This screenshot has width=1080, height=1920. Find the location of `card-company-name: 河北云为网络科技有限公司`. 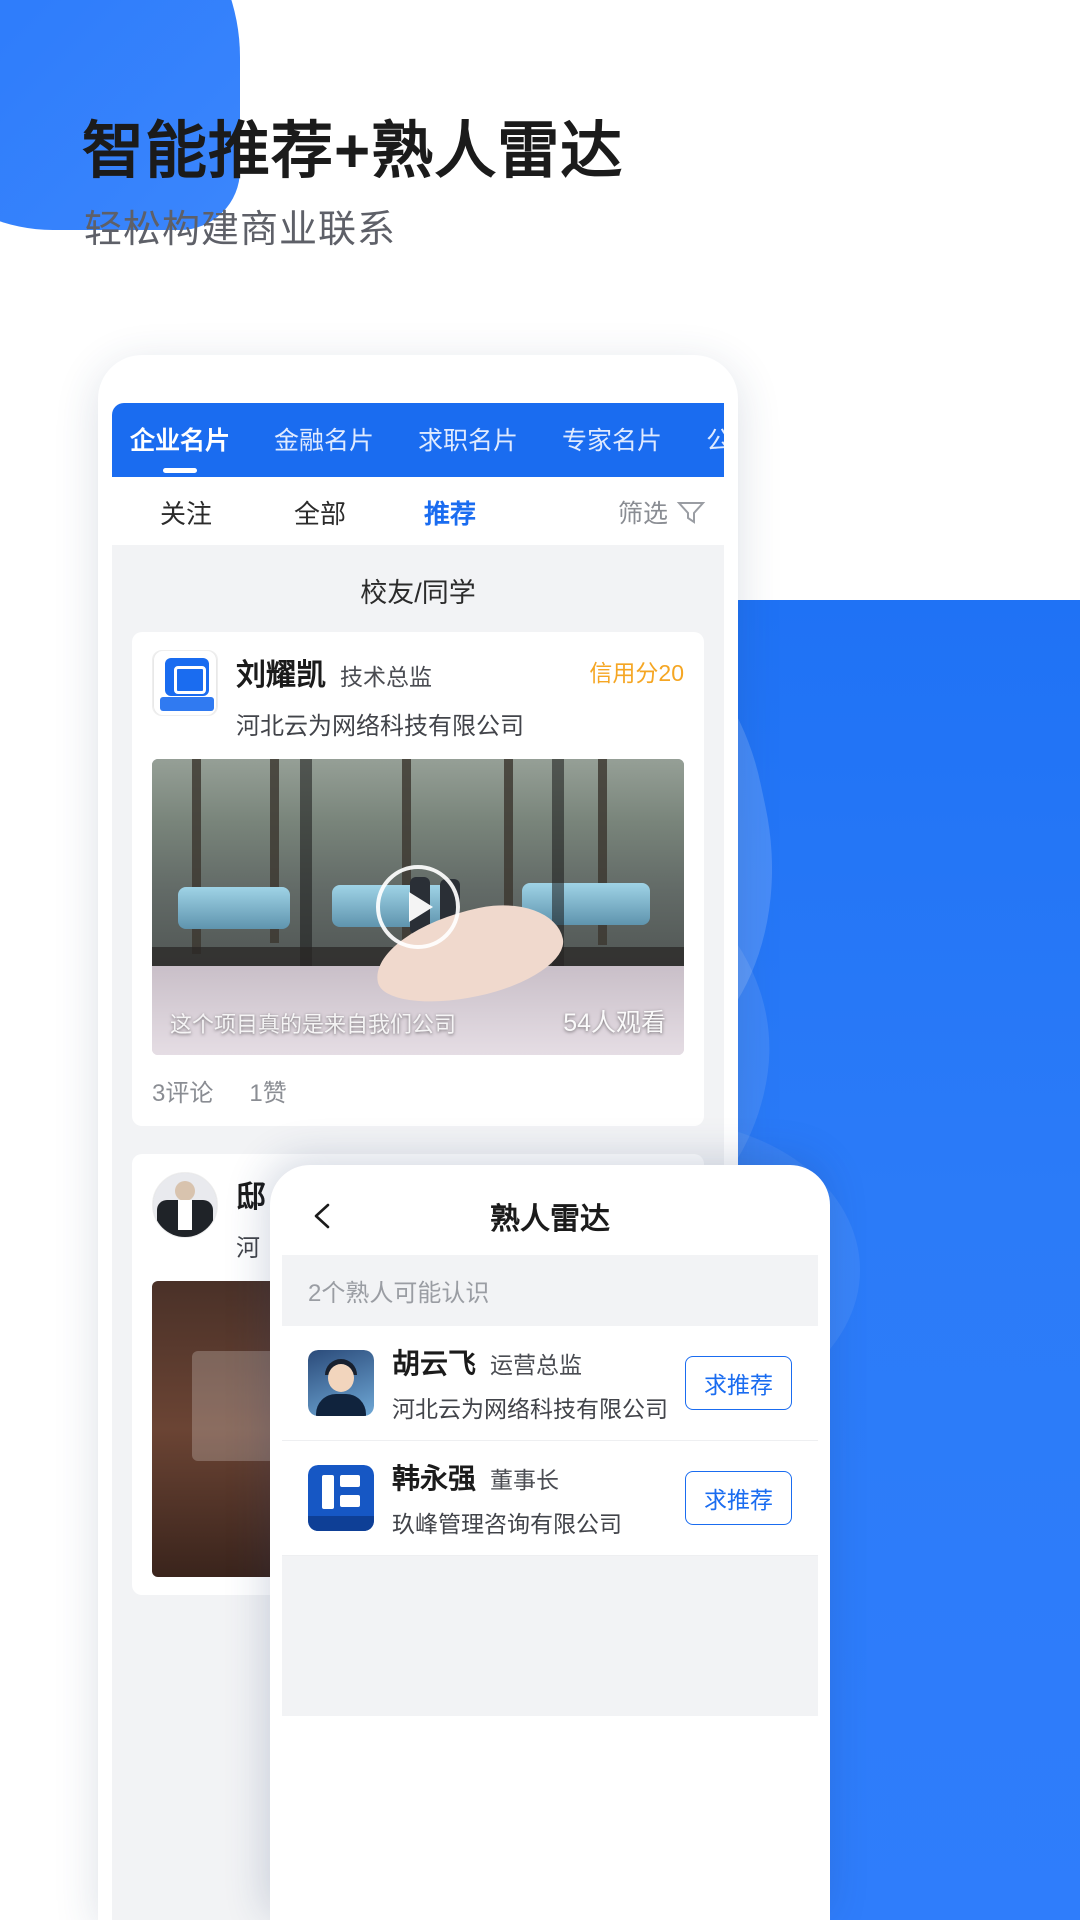

card-company-name: 河北云为网络科技有限公司 is located at coordinates (380, 726).